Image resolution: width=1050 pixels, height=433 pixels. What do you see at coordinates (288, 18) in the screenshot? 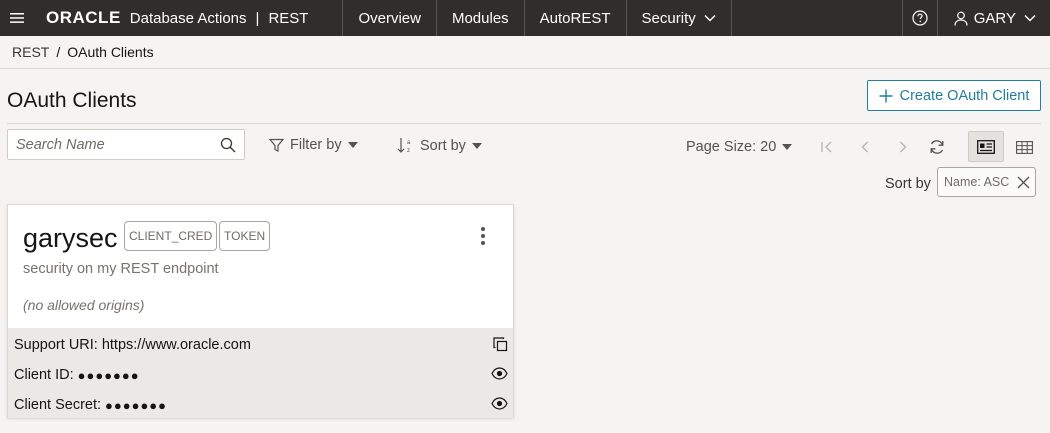
I see `section-name: REST` at bounding box center [288, 18].